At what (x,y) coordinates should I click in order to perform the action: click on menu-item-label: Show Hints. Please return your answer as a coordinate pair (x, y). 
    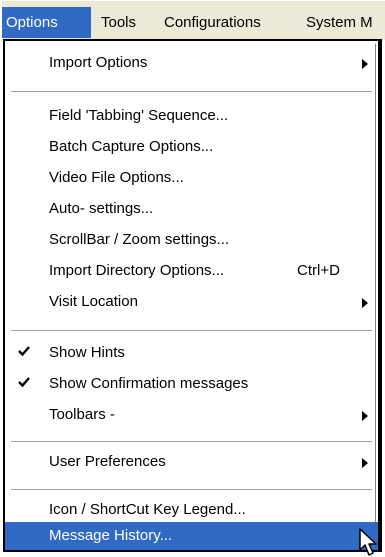
    Looking at the image, I should click on (87, 352).